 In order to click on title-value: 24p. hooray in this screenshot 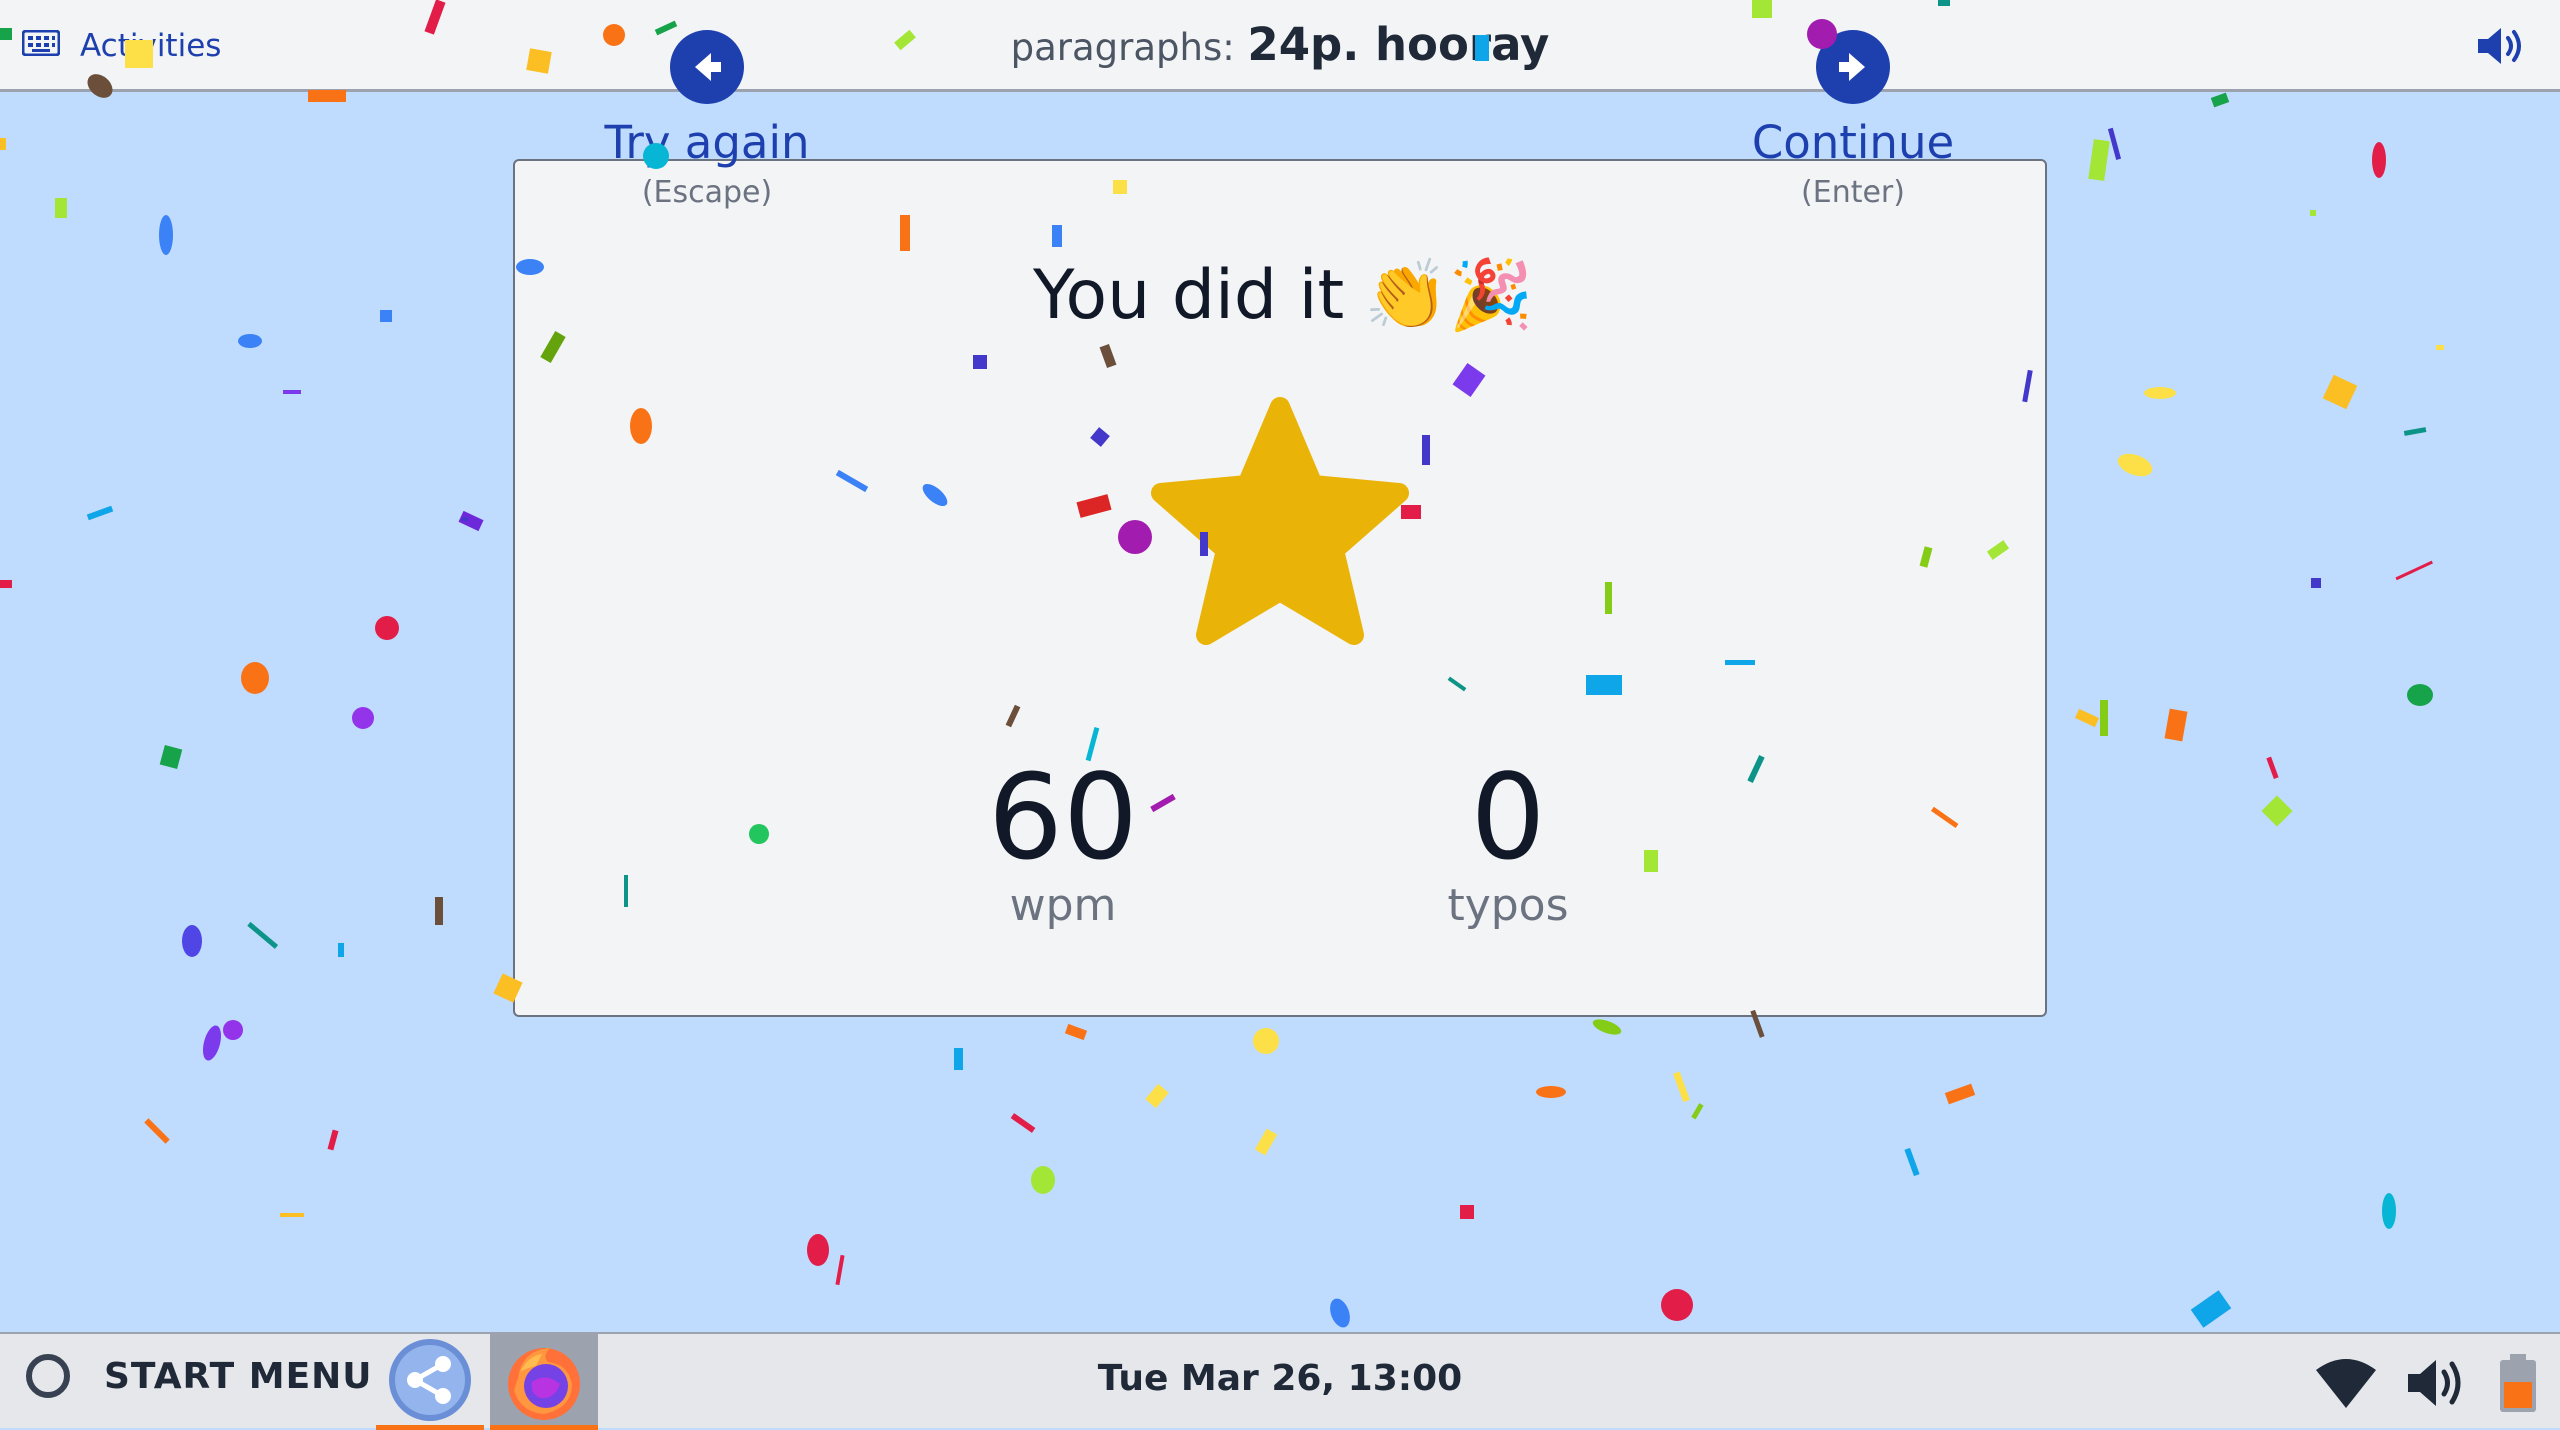, I will do `click(1398, 44)`.